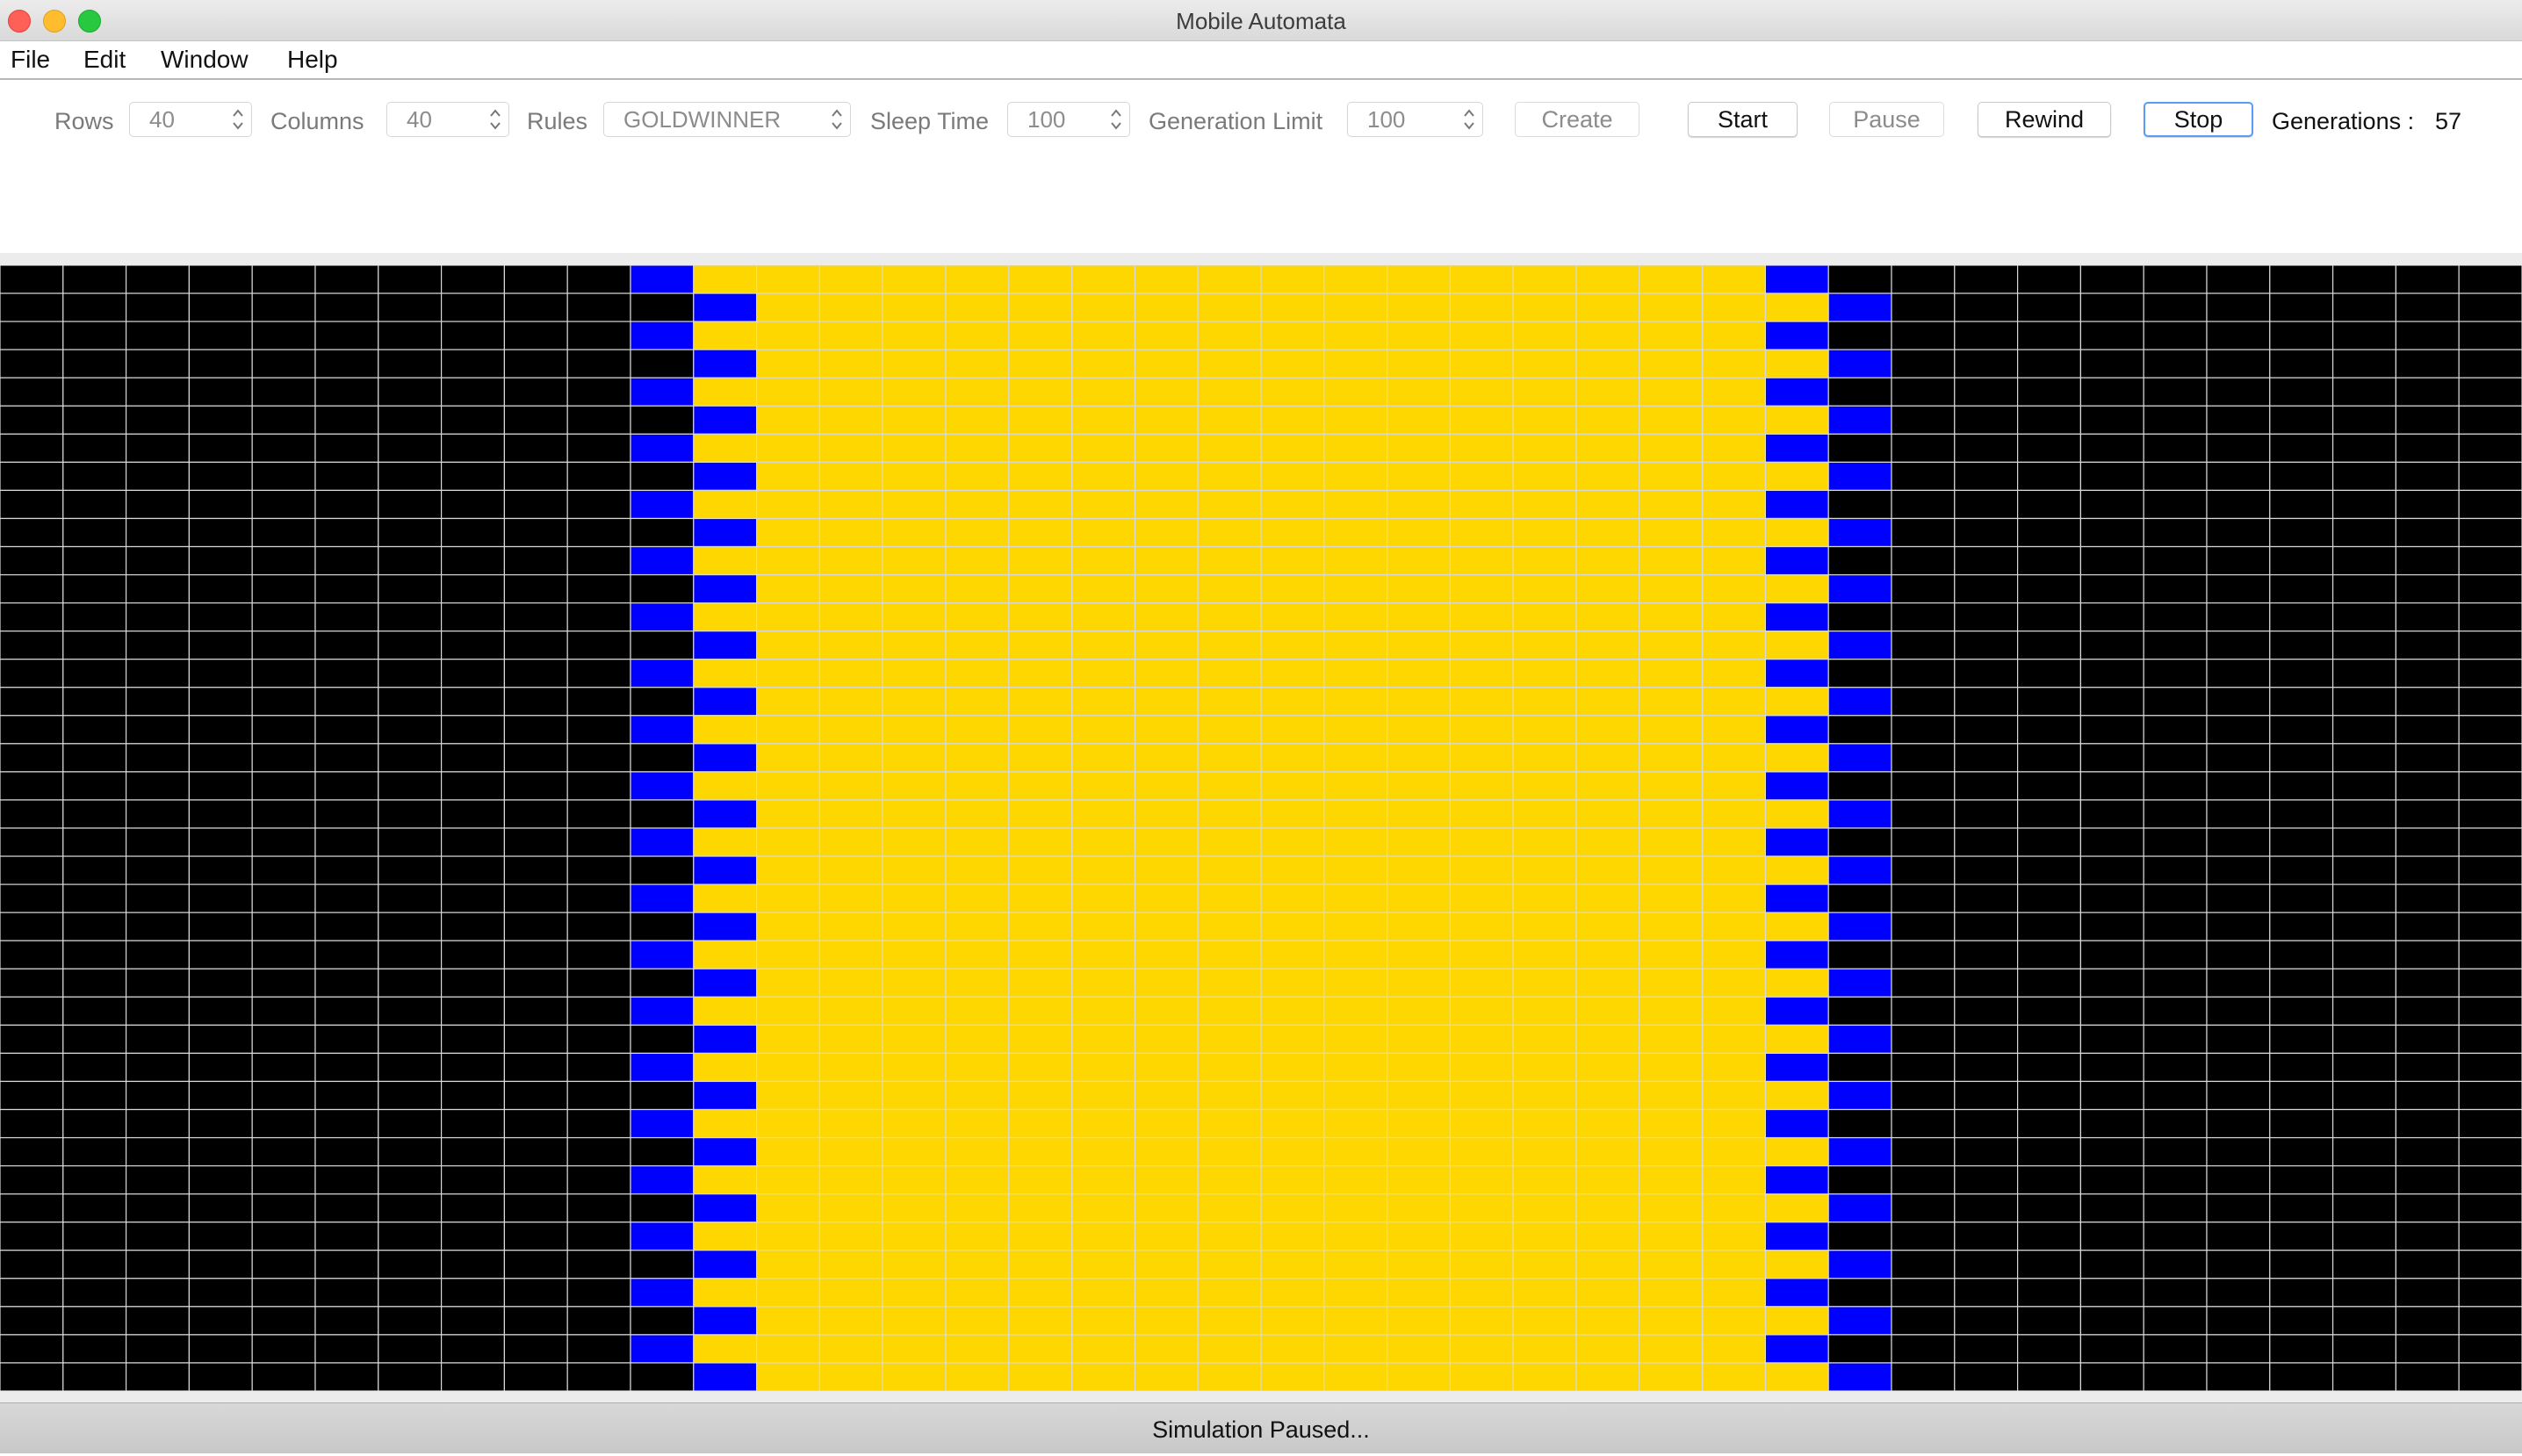 Image resolution: width=2522 pixels, height=1456 pixels. What do you see at coordinates (238, 119) in the screenshot?
I see `spinner-arrows-icon` at bounding box center [238, 119].